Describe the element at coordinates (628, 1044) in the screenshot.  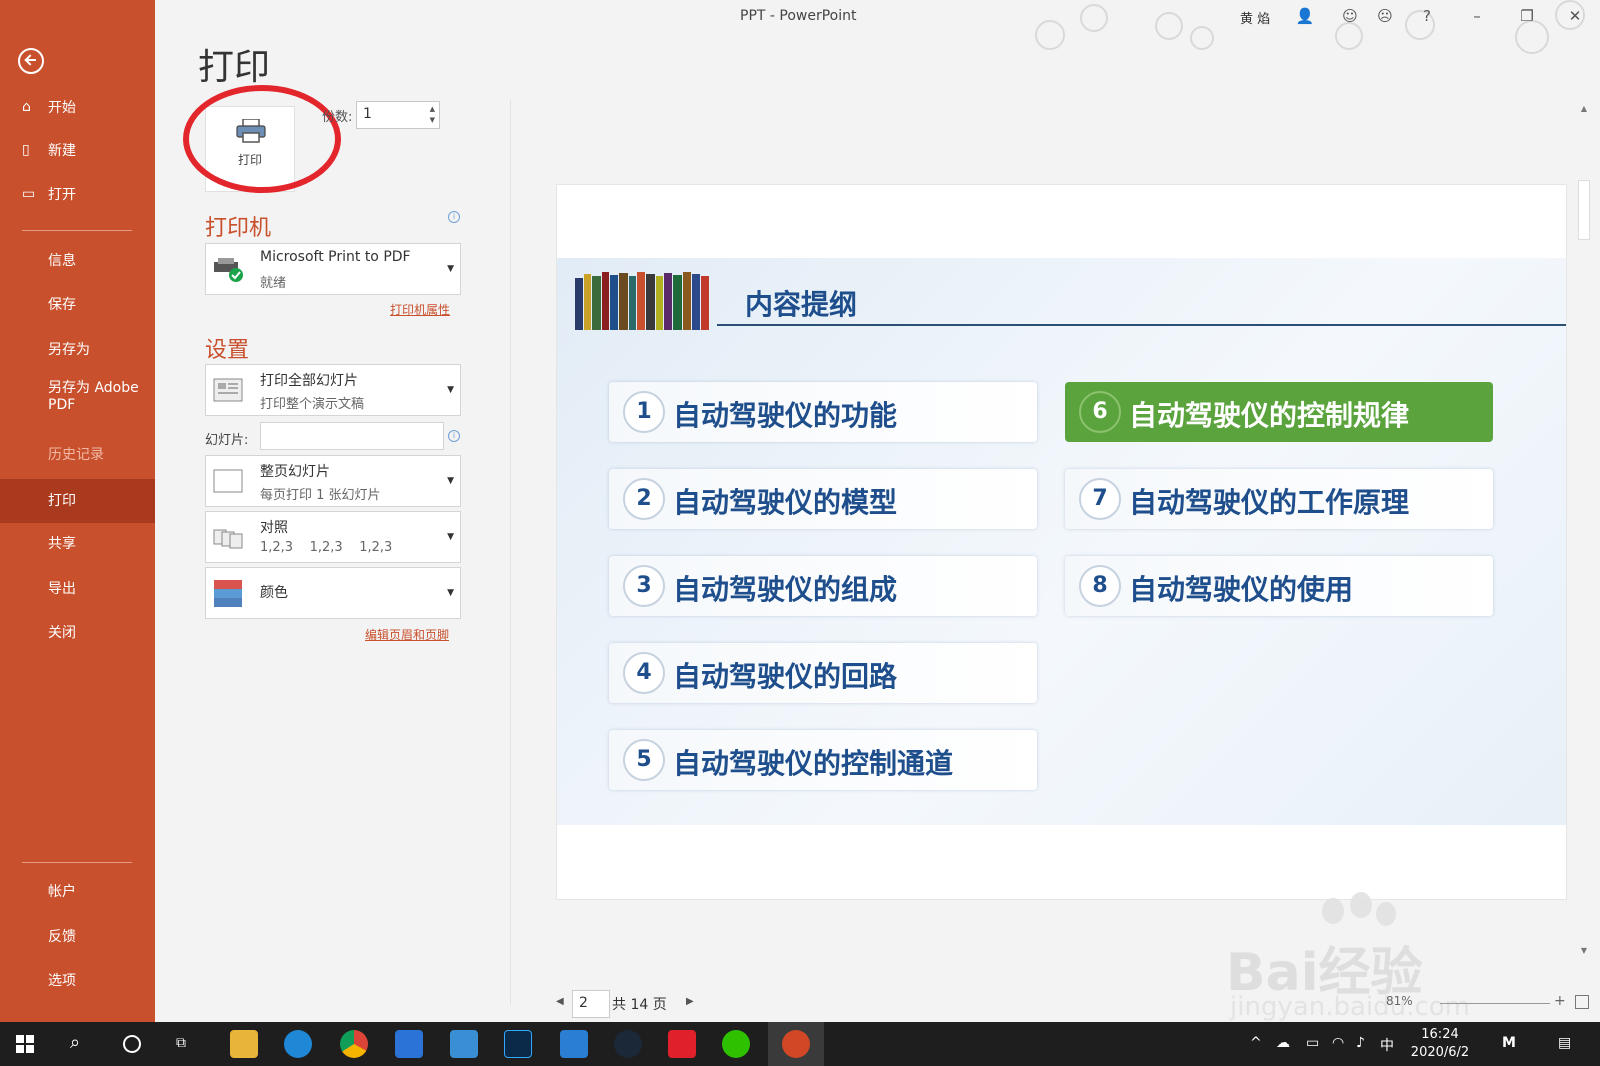
I see `steam-icon` at that location.